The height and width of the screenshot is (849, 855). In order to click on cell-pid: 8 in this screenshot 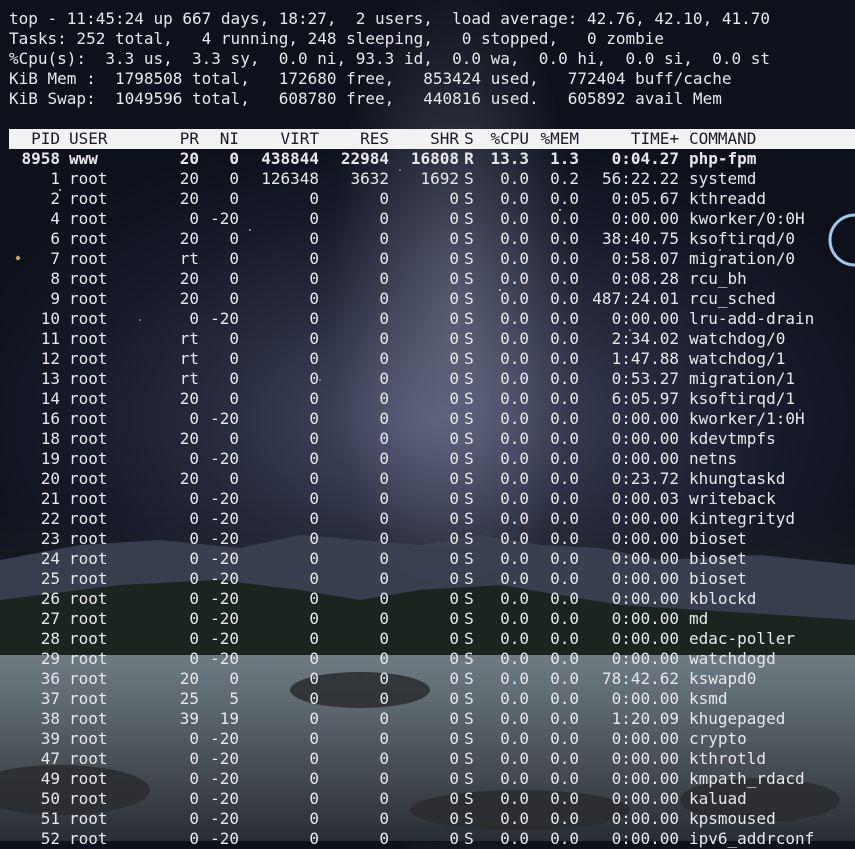, I will do `click(55, 278)`.